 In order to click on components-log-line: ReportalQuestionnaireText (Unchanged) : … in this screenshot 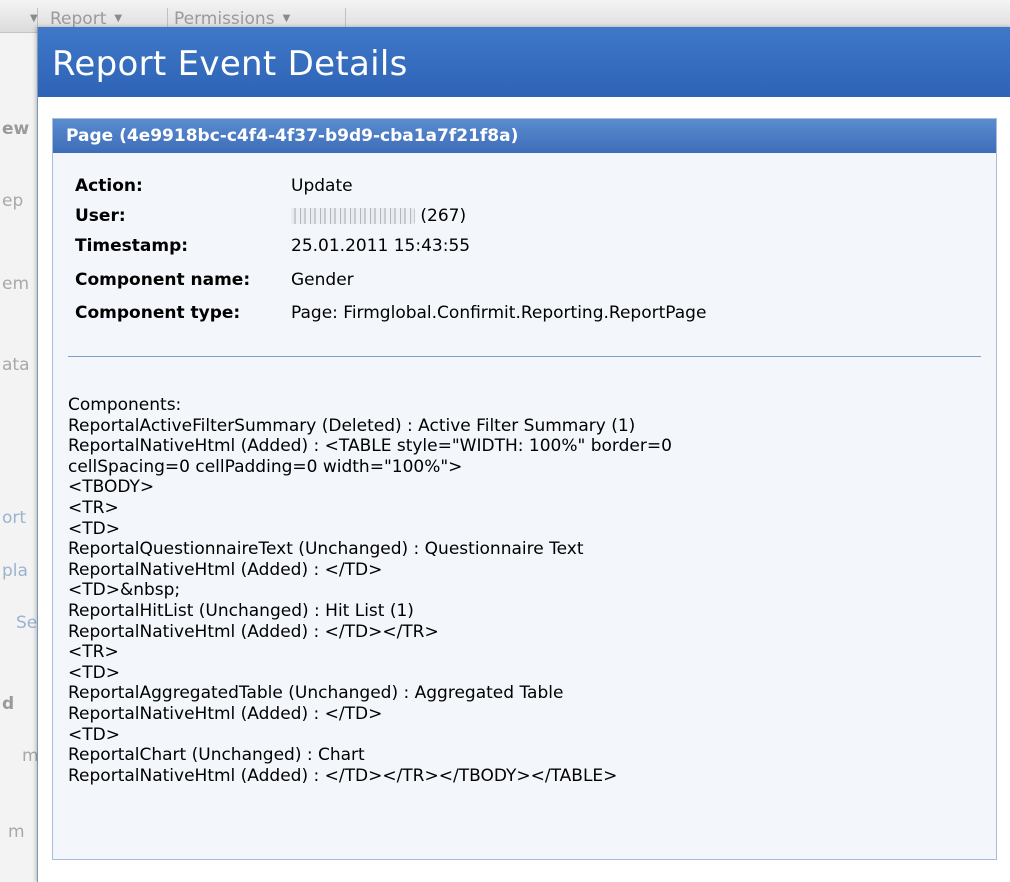, I will do `click(326, 549)`.